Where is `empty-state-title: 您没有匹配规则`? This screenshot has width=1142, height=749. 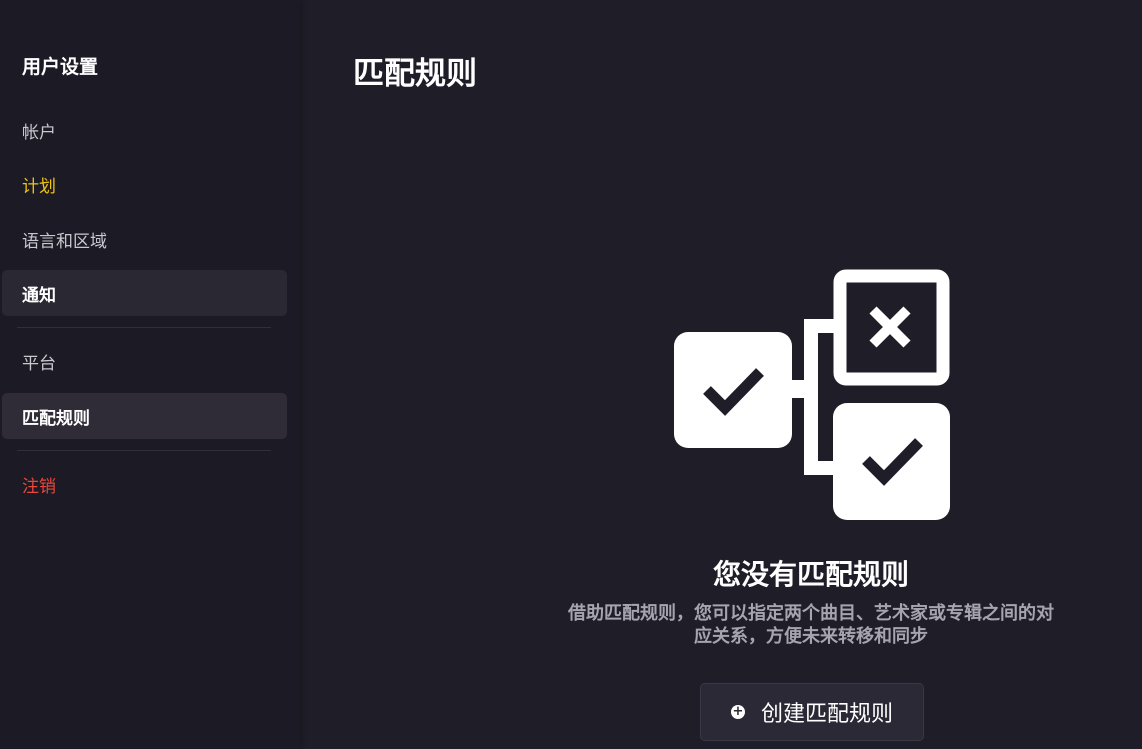
empty-state-title: 您没有匹配规则 is located at coordinates (810, 574).